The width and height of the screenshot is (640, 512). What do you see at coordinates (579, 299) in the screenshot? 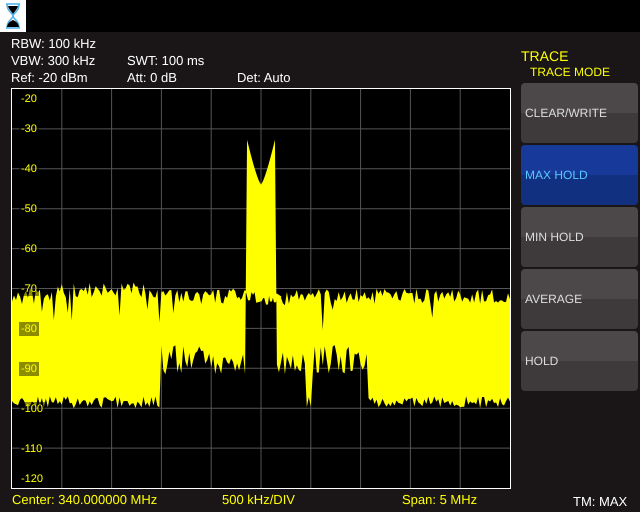
I see `softkey-button: AVERAGE` at bounding box center [579, 299].